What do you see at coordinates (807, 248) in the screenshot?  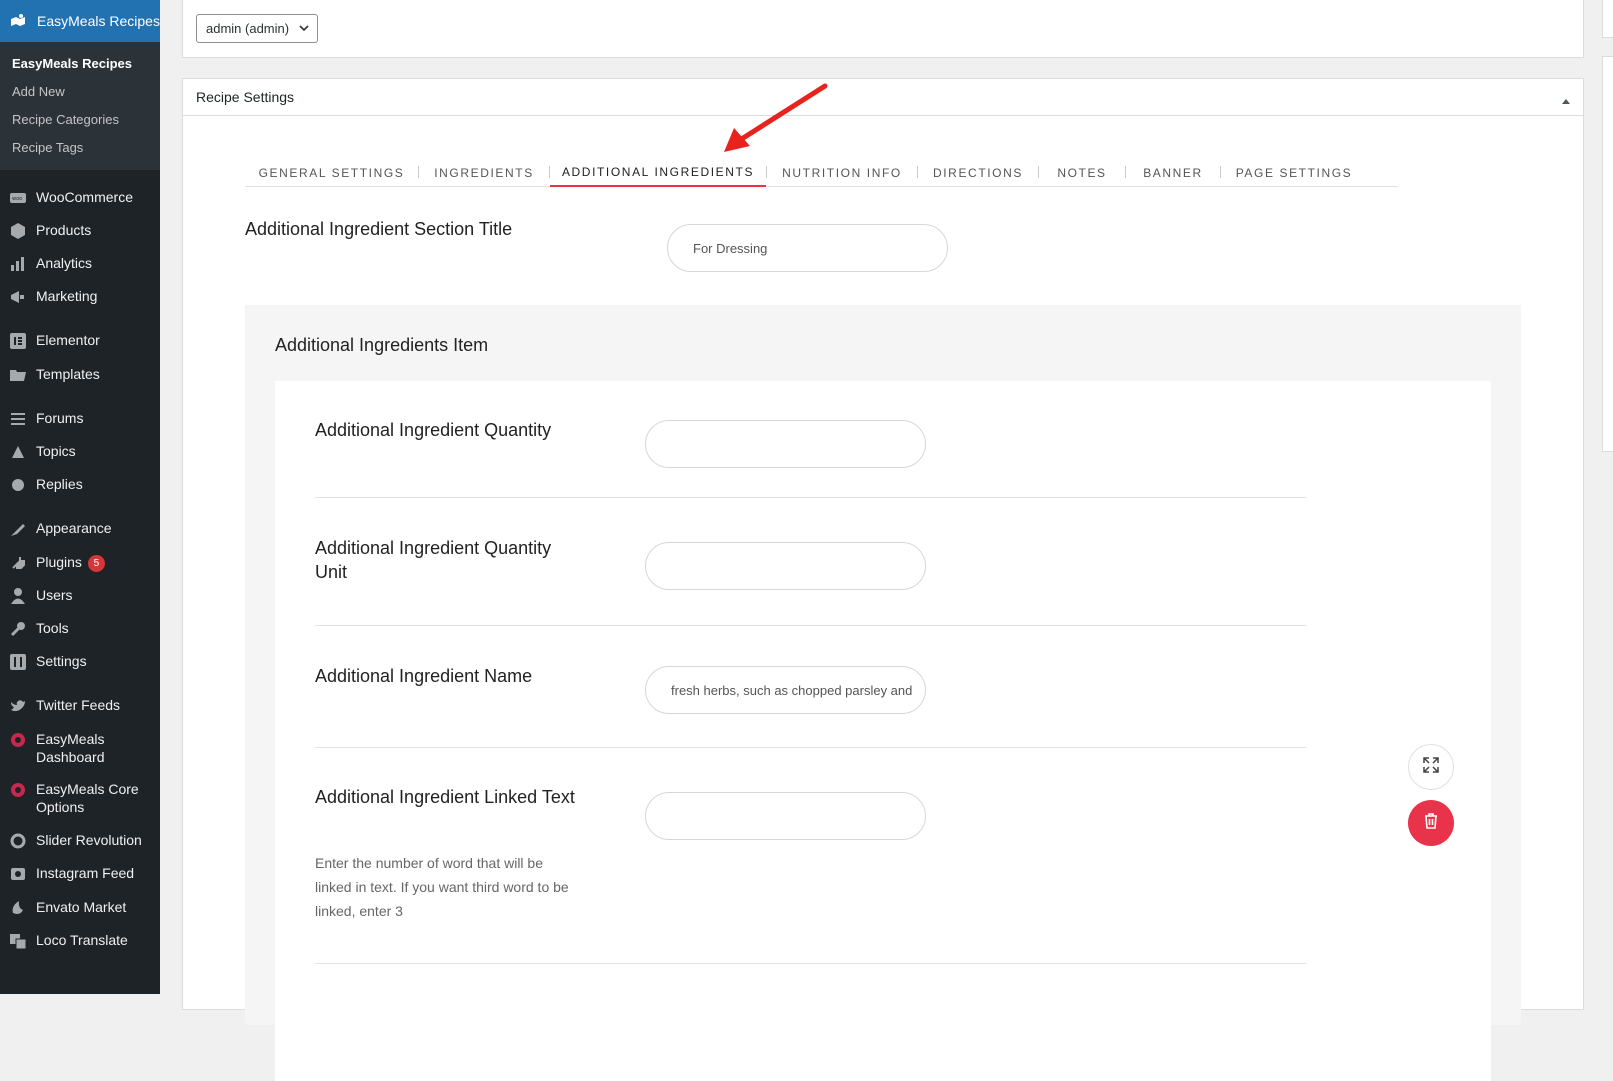 I see `section-title-input: For Dressing` at bounding box center [807, 248].